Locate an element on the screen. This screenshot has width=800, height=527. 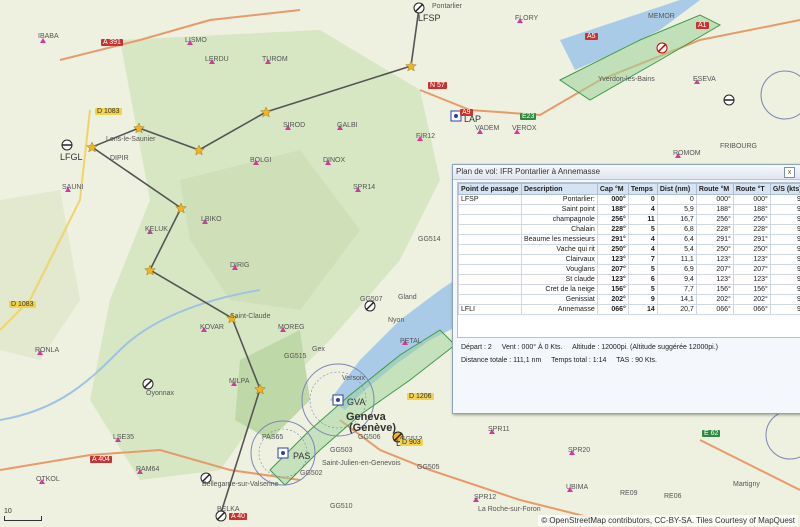
map-label: GG515 is located at coordinates (295, 356).